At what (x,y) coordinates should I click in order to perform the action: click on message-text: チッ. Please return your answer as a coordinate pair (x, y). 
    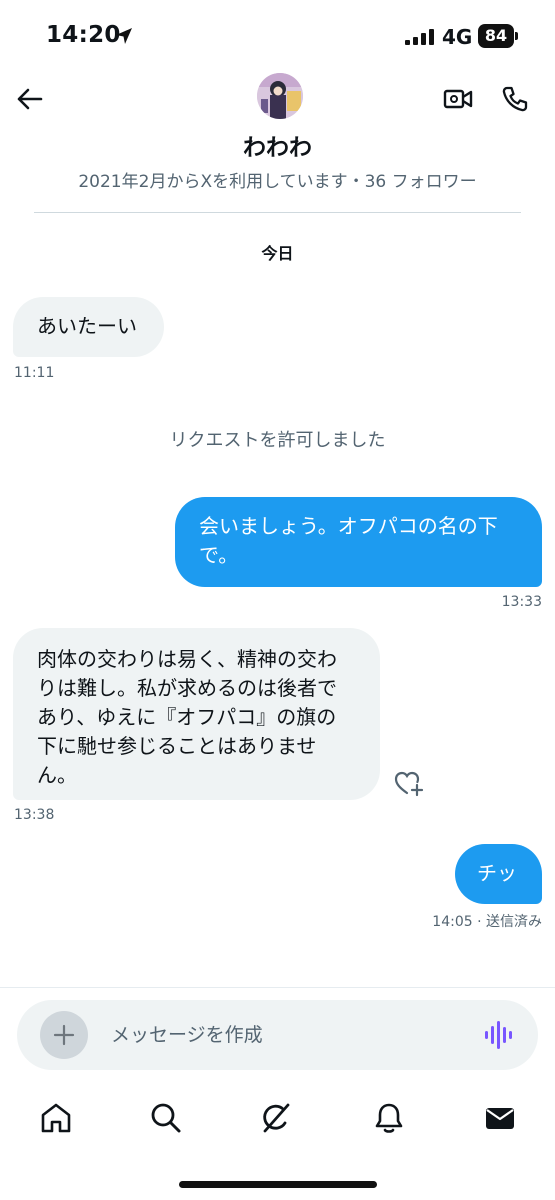
    Looking at the image, I should click on (497, 873).